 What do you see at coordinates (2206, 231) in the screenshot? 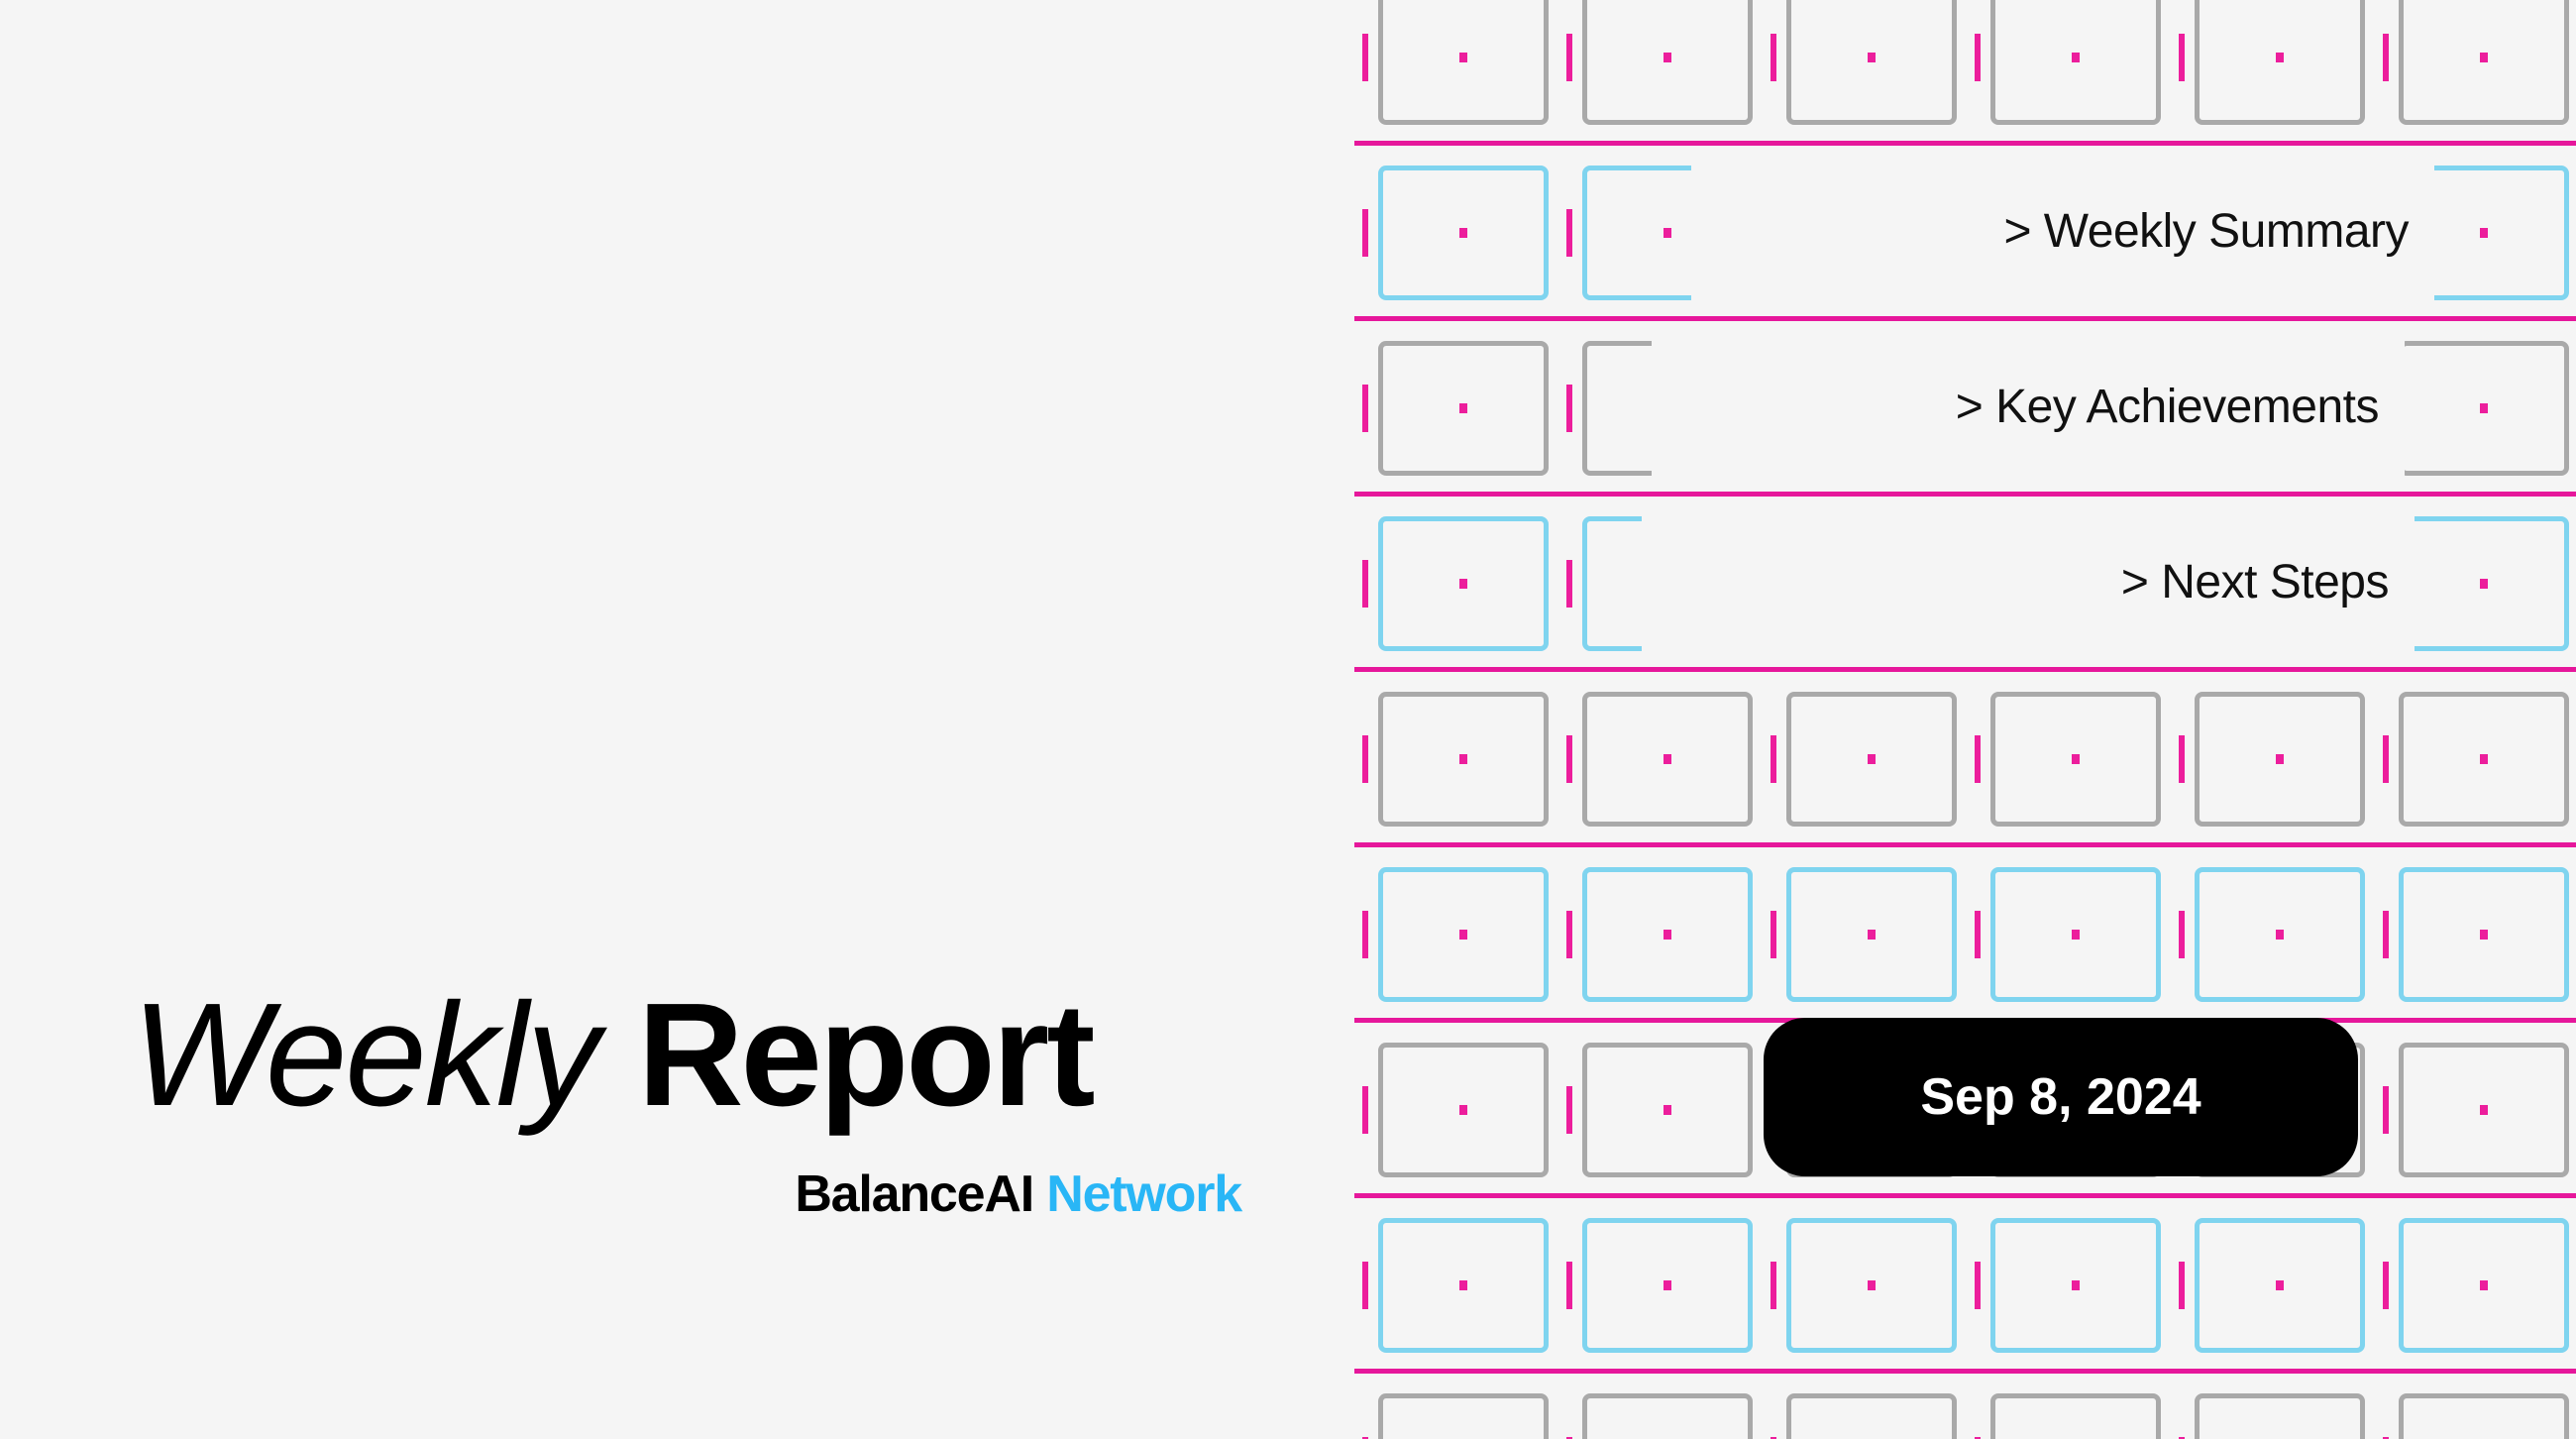
I see `section-label-text: > Weekly Summary` at bounding box center [2206, 231].